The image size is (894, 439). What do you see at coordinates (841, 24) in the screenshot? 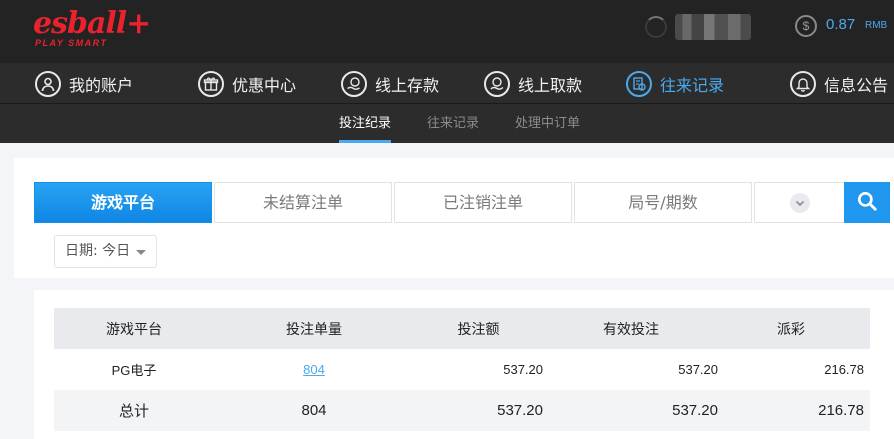
I see `balance-amount: 0.87` at bounding box center [841, 24].